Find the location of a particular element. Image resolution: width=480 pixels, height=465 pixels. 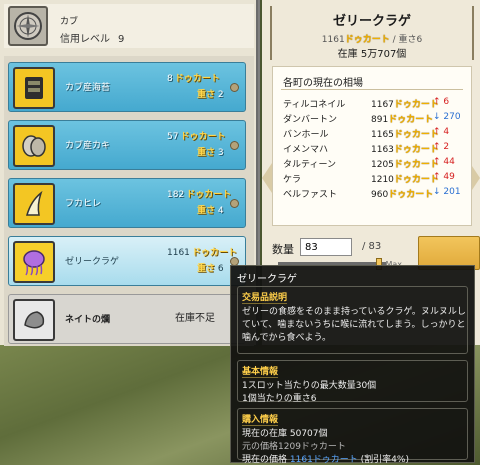

item-price: 57 ドゥカート is located at coordinates (196, 137).